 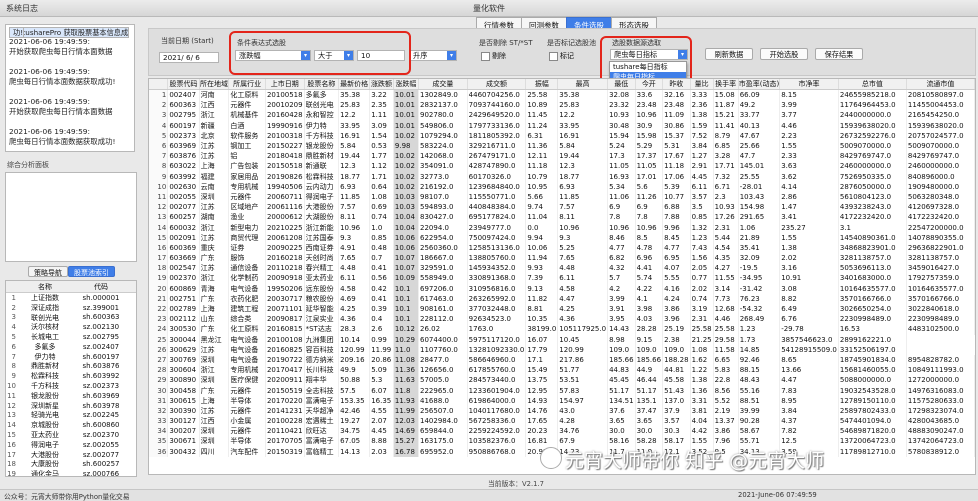 I want to click on pool-row: 8 鼎胜新材 sh.603876, so click(x=71, y=367).